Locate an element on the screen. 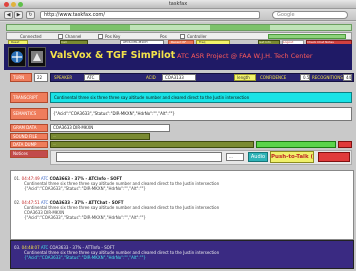 Image resolution: width=356 pixels, height=271 pixels. acid-value: COA3133 is located at coordinates (179, 77).